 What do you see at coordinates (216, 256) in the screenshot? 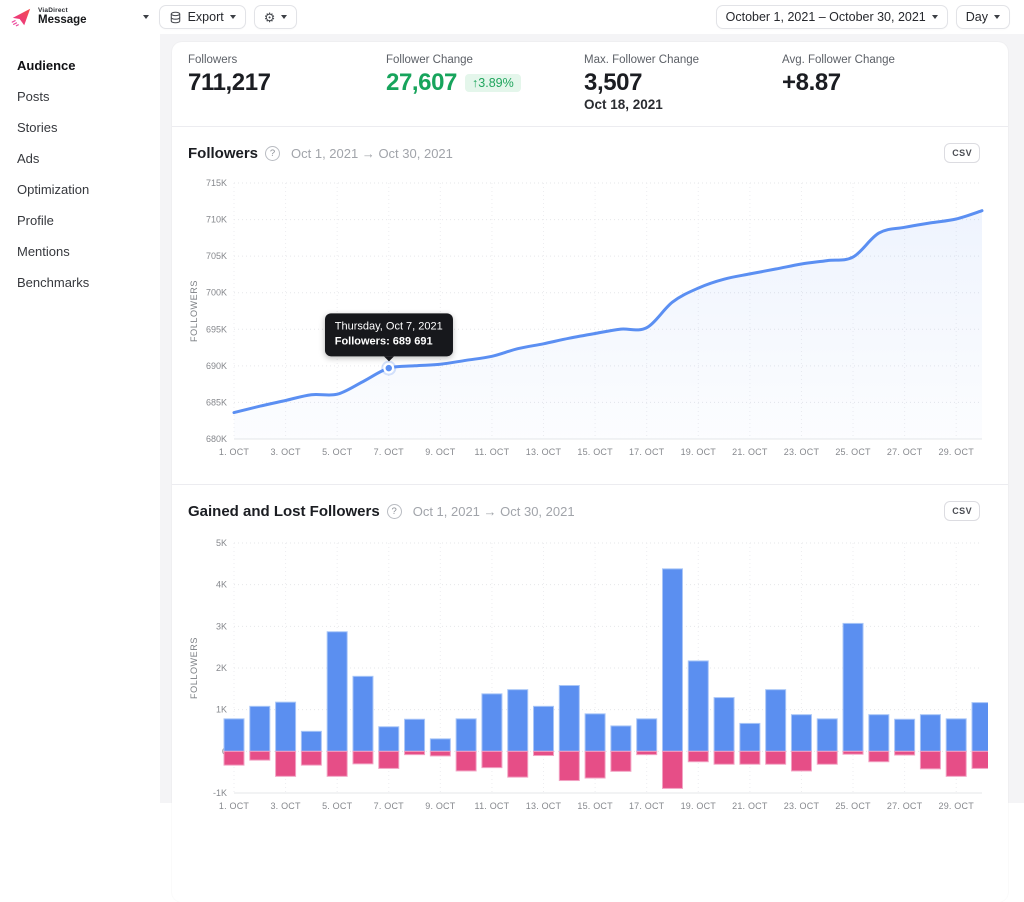
I see `svg-text: 705K` at bounding box center [216, 256].